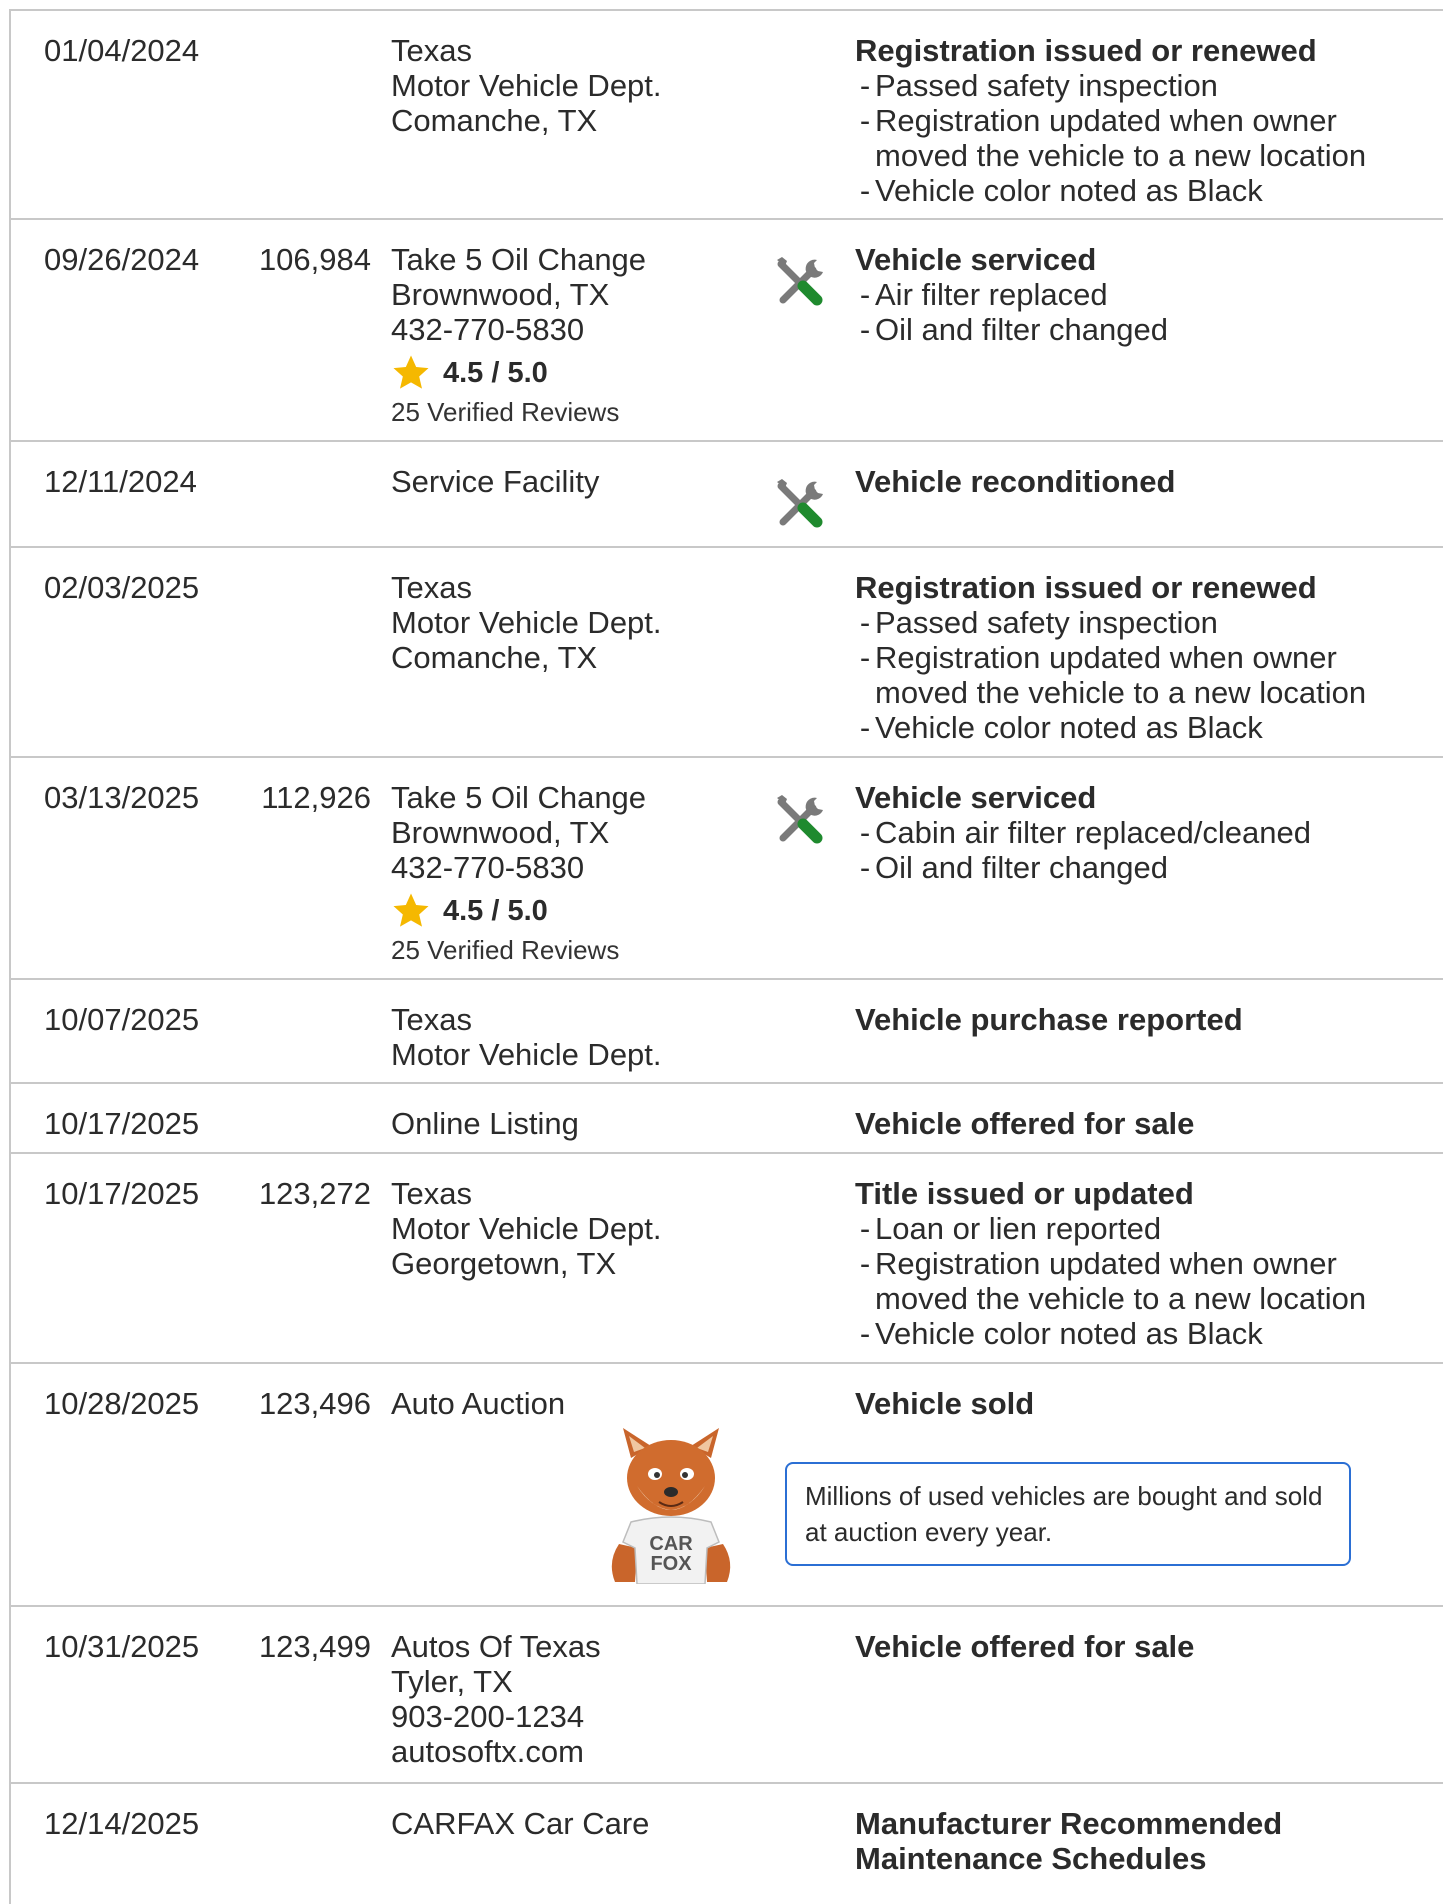  What do you see at coordinates (1145, 1403) in the screenshot?
I see `record-comments: Vehicle sold` at bounding box center [1145, 1403].